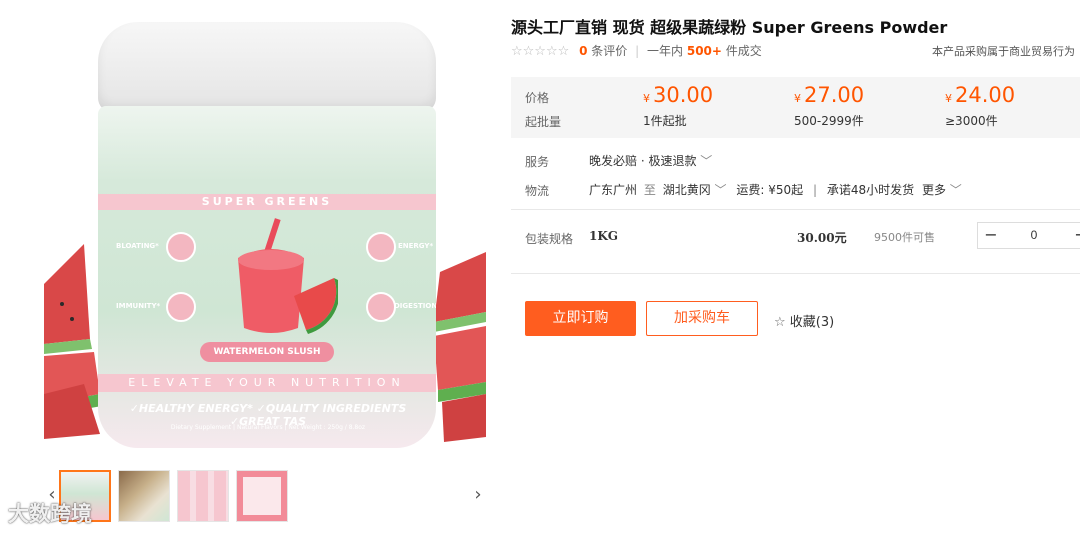  Describe the element at coordinates (729, 27) in the screenshot. I see `product-title: 源头工厂直销 现货 超级果蔬绿粉 Super Greens Powder` at that location.